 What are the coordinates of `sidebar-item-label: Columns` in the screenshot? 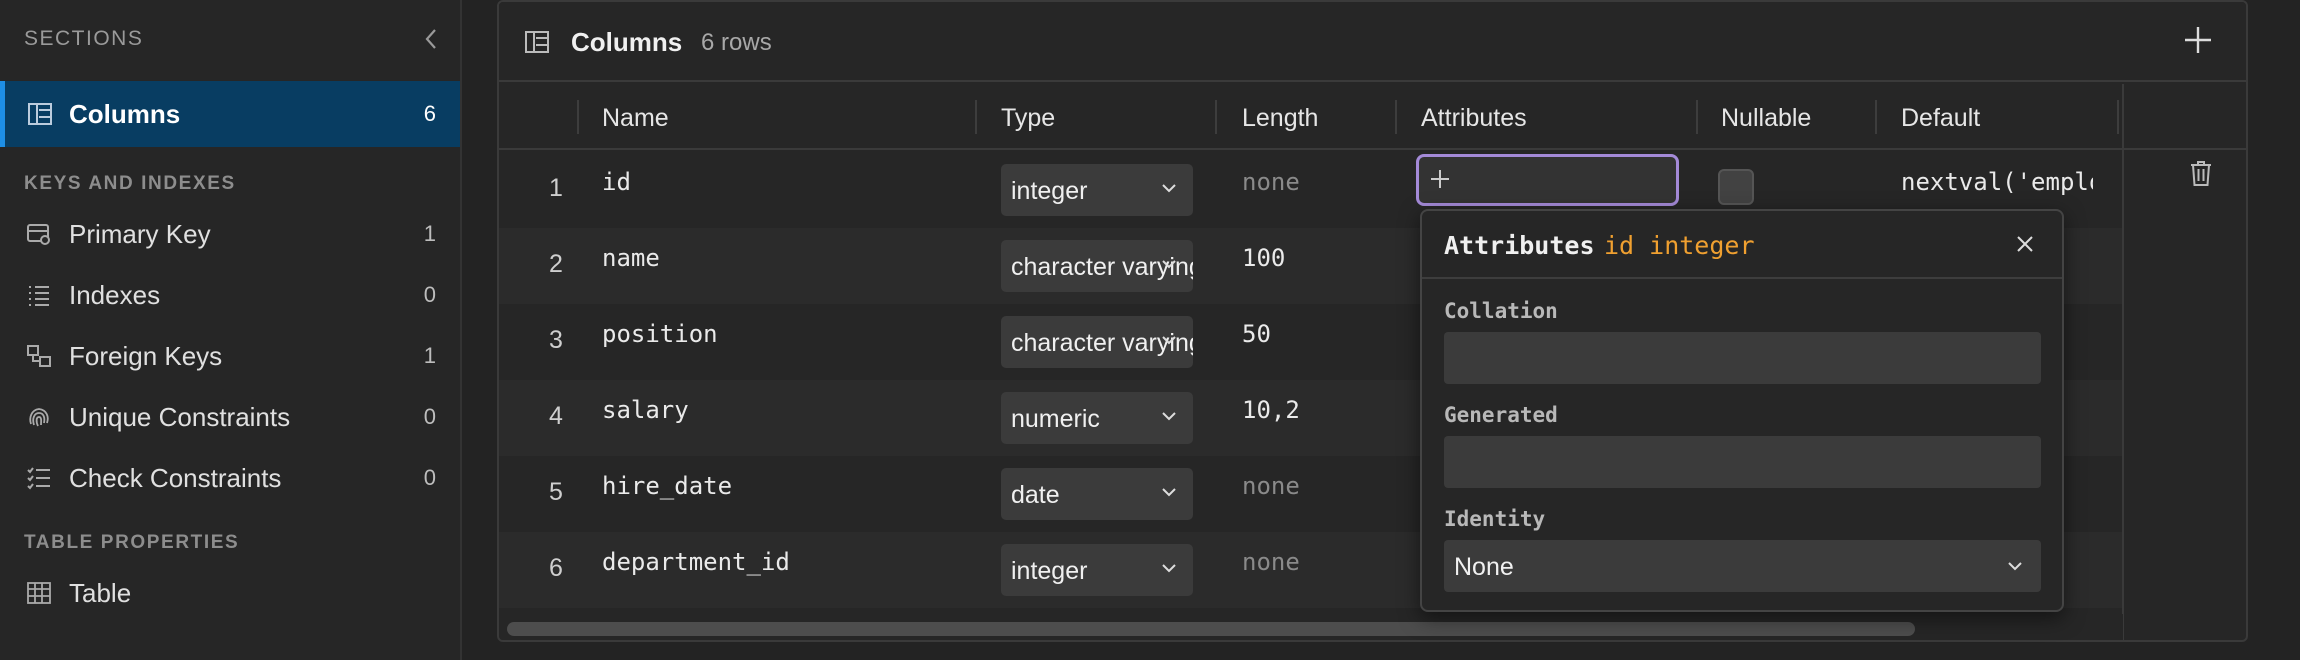 It's located at (125, 113).